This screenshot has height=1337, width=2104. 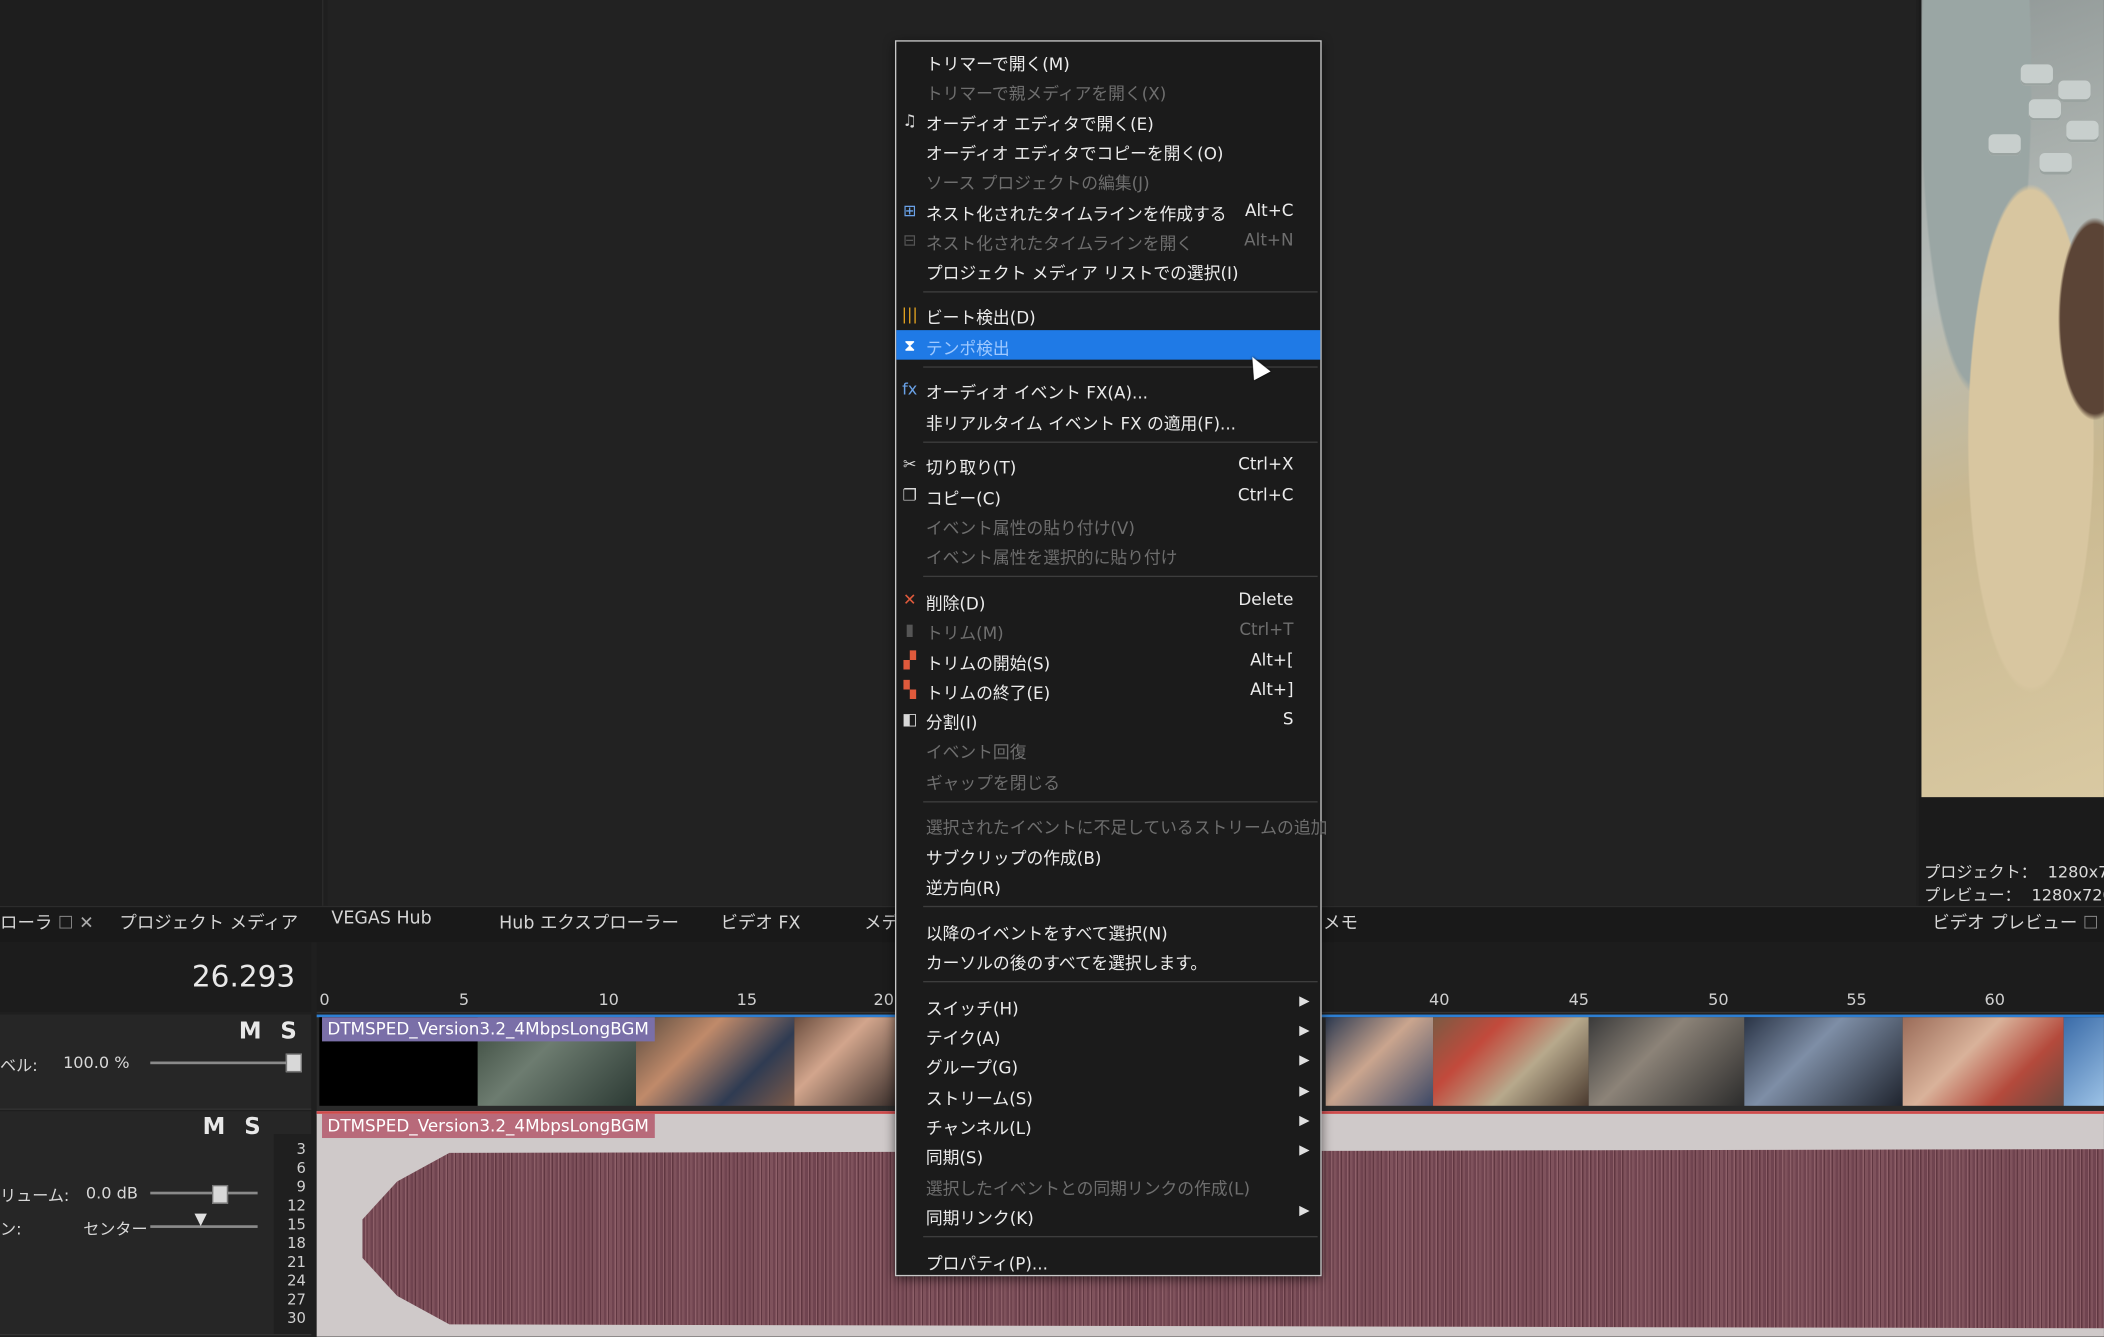 I want to click on video-clip-title: DTMSPED_Version3.2_4MbpsLongBGM, so click(x=488, y=1029).